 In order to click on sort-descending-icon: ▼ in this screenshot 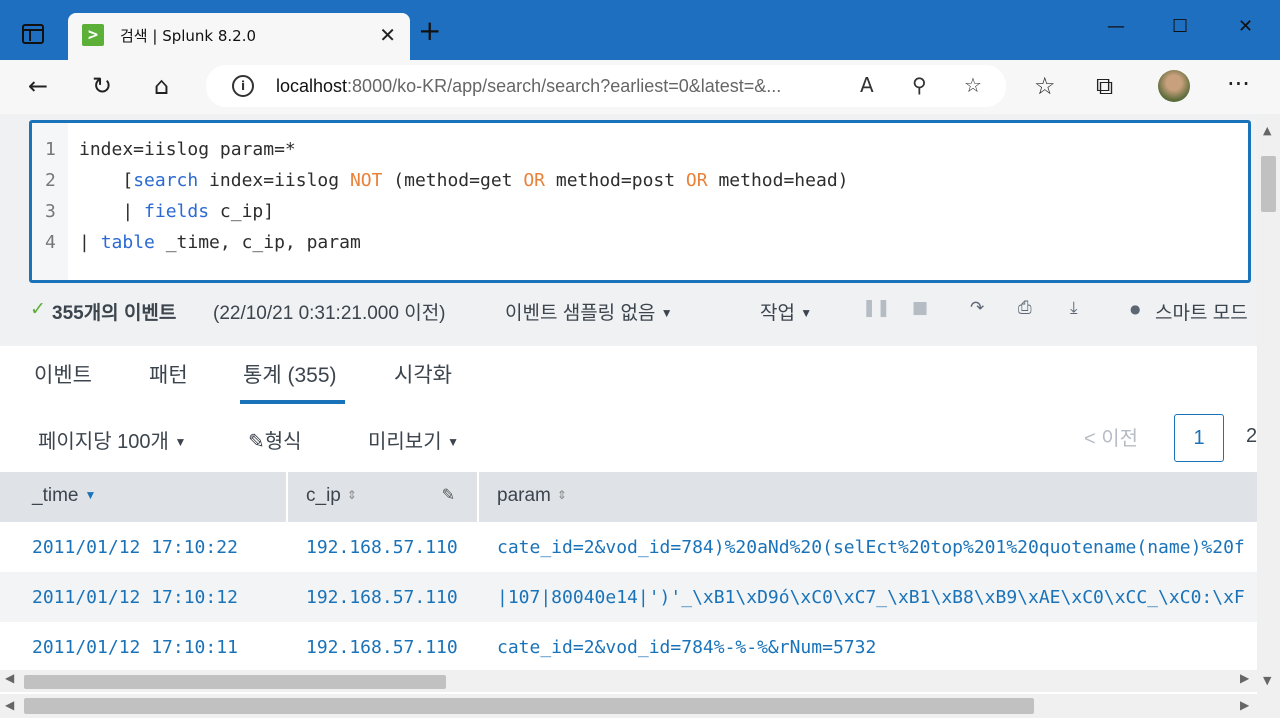, I will do `click(90, 495)`.